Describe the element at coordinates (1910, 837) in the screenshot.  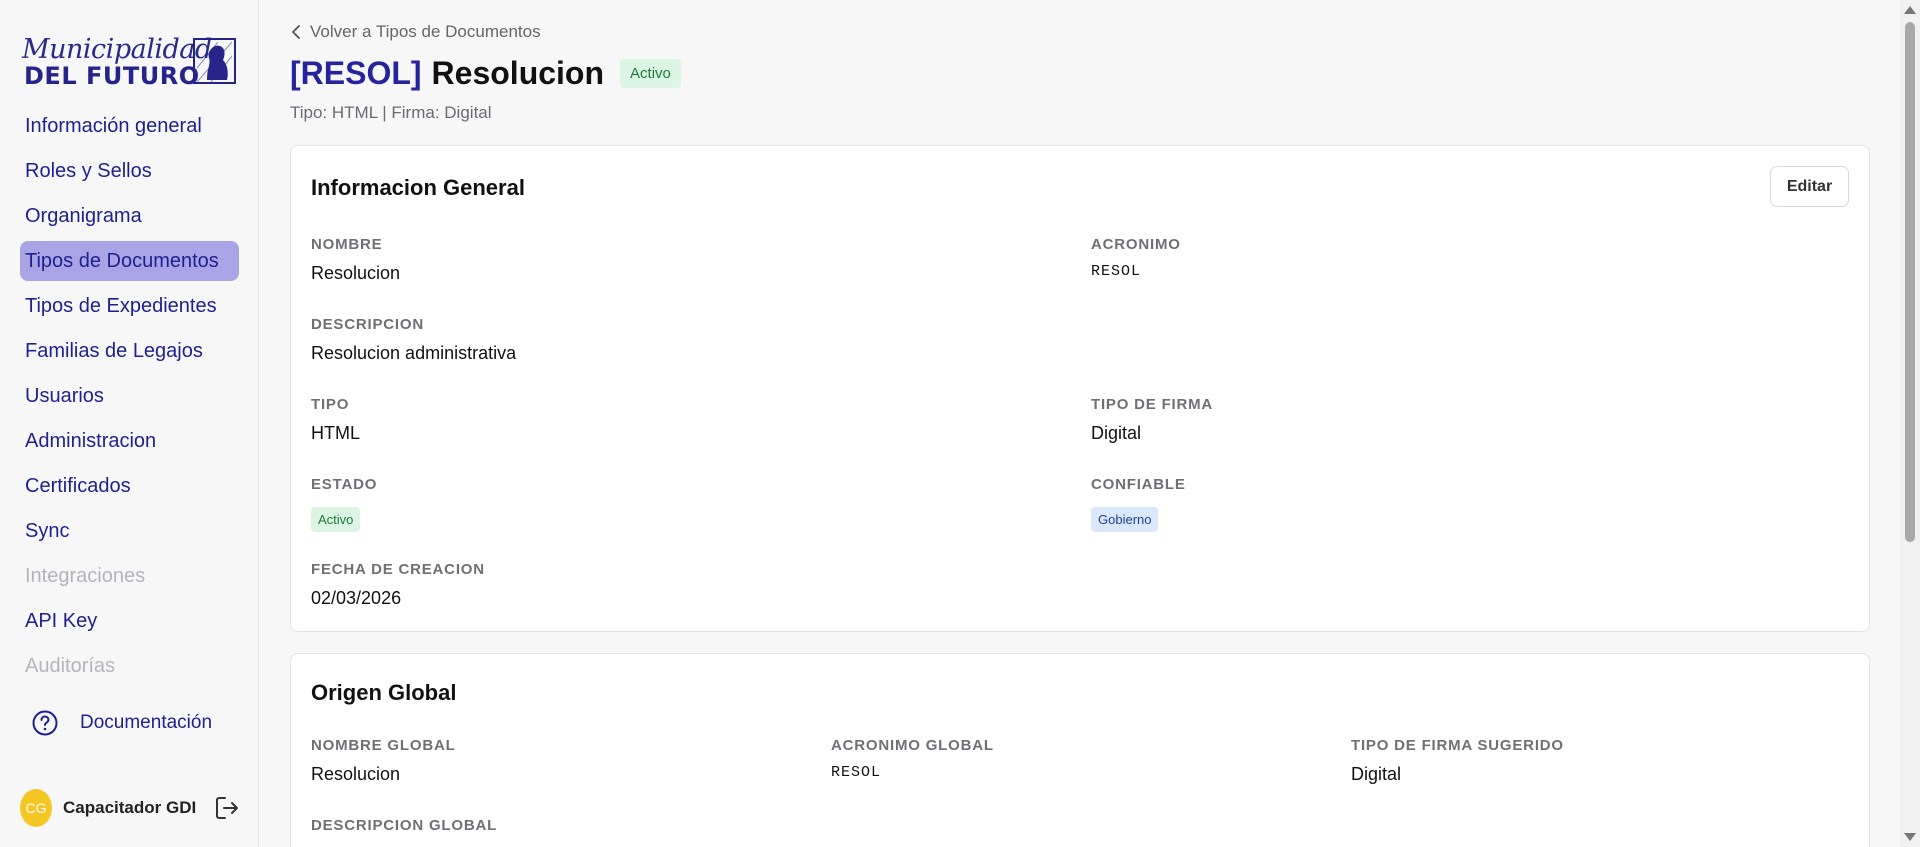
I see `scroll-down-arrow` at that location.